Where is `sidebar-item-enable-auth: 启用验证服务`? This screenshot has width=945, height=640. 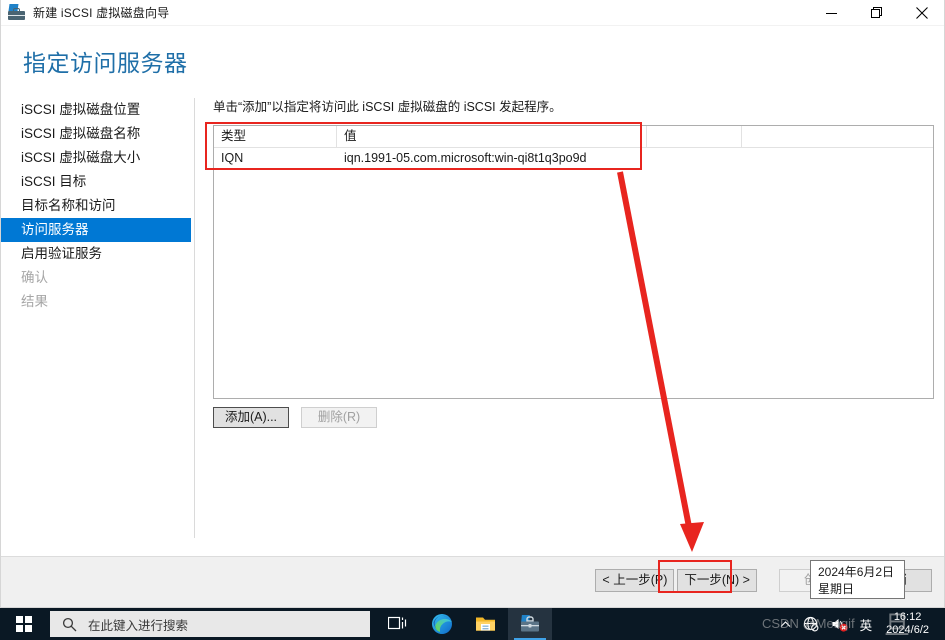
sidebar-item-enable-auth: 启用验证服务 is located at coordinates (97, 254).